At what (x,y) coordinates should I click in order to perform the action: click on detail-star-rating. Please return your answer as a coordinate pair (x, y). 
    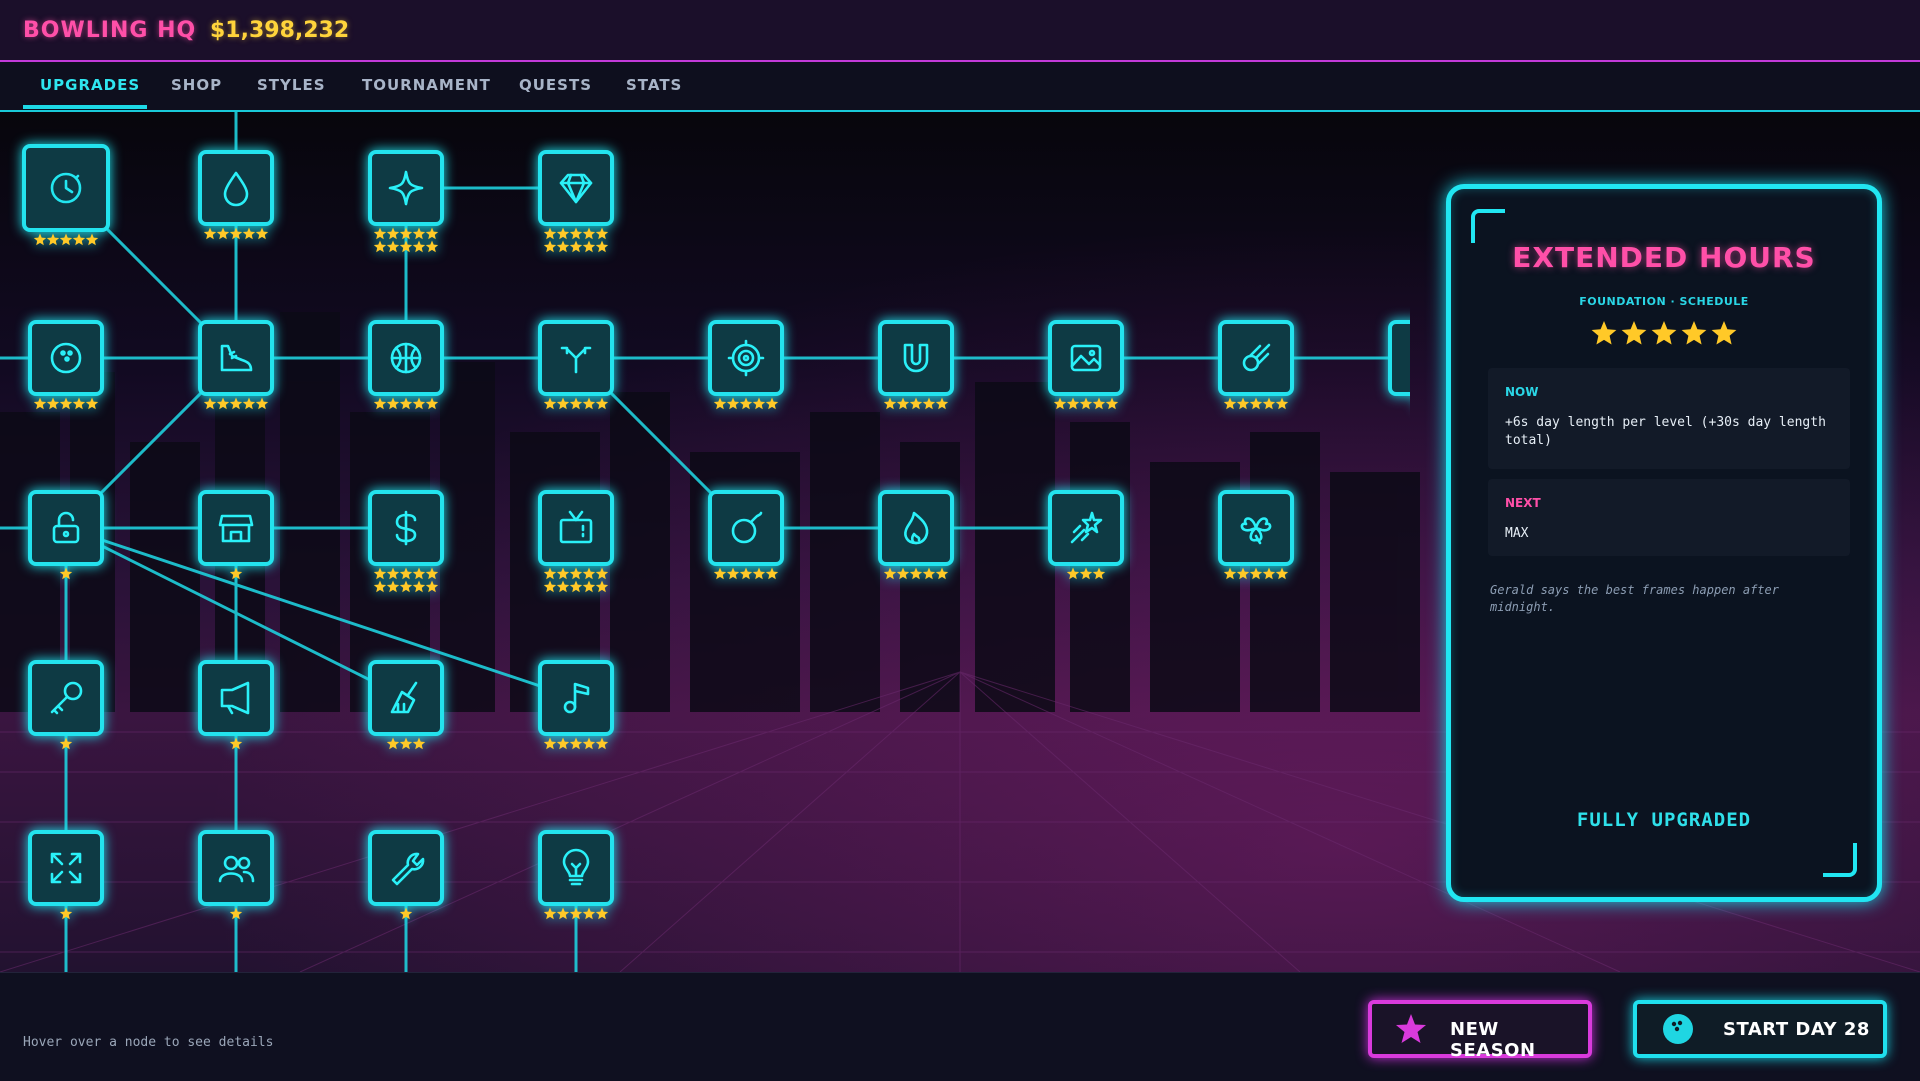
    Looking at the image, I should click on (1664, 336).